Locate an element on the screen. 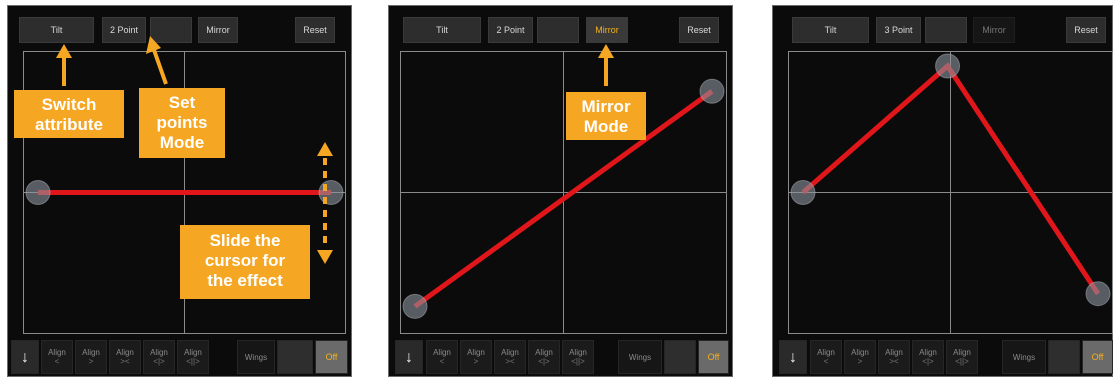  callout-line: Switch is located at coordinates (69, 104).